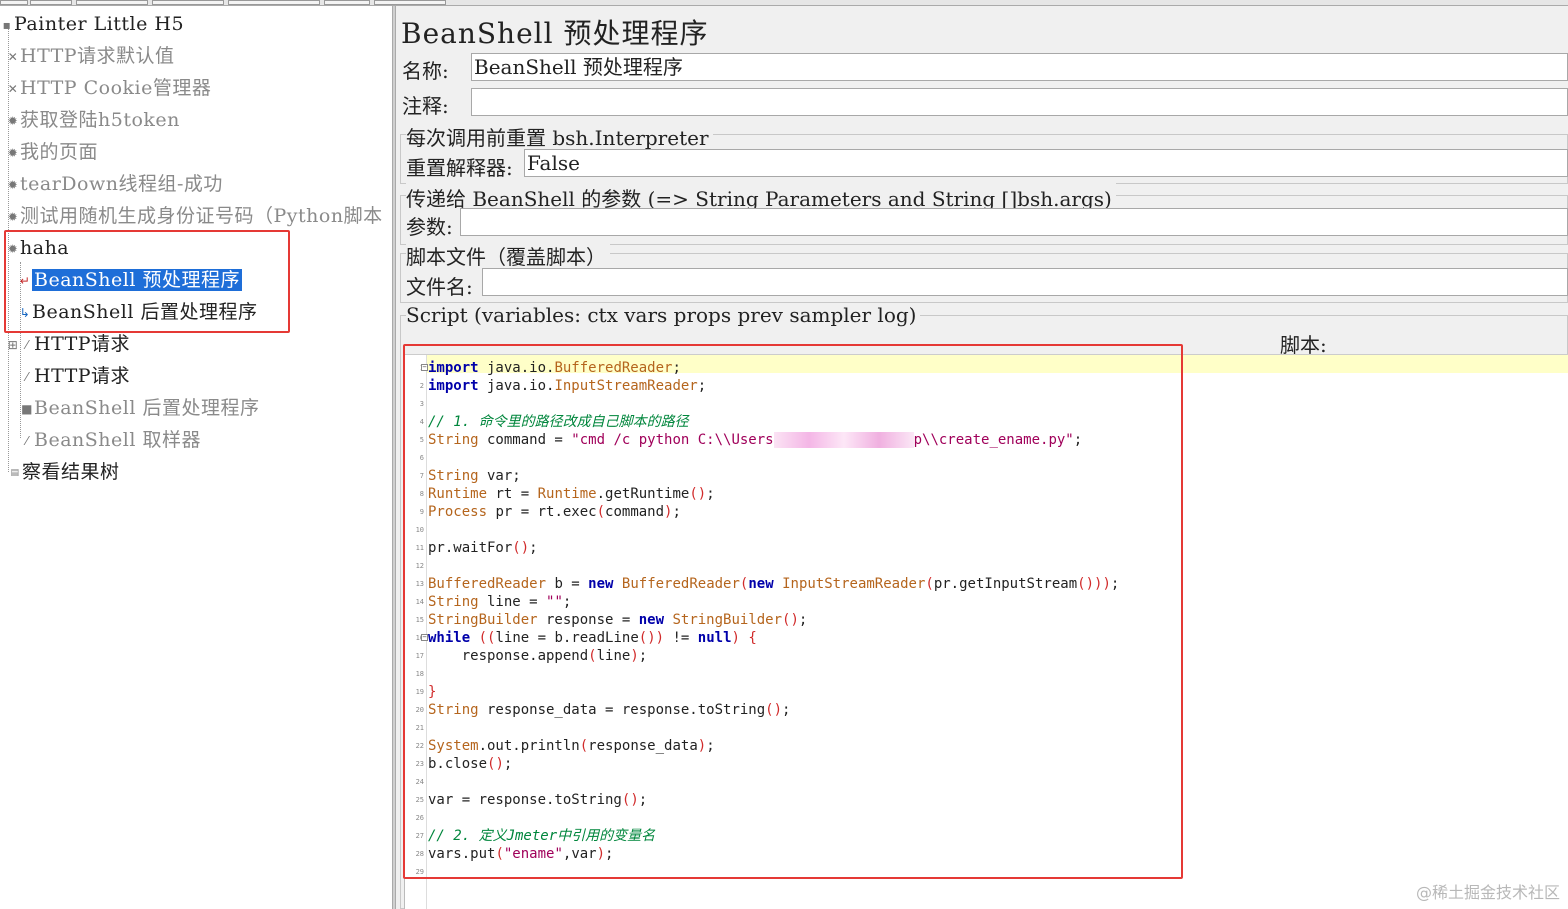  What do you see at coordinates (429, 227) in the screenshot?
I see `params-label: 参数:` at bounding box center [429, 227].